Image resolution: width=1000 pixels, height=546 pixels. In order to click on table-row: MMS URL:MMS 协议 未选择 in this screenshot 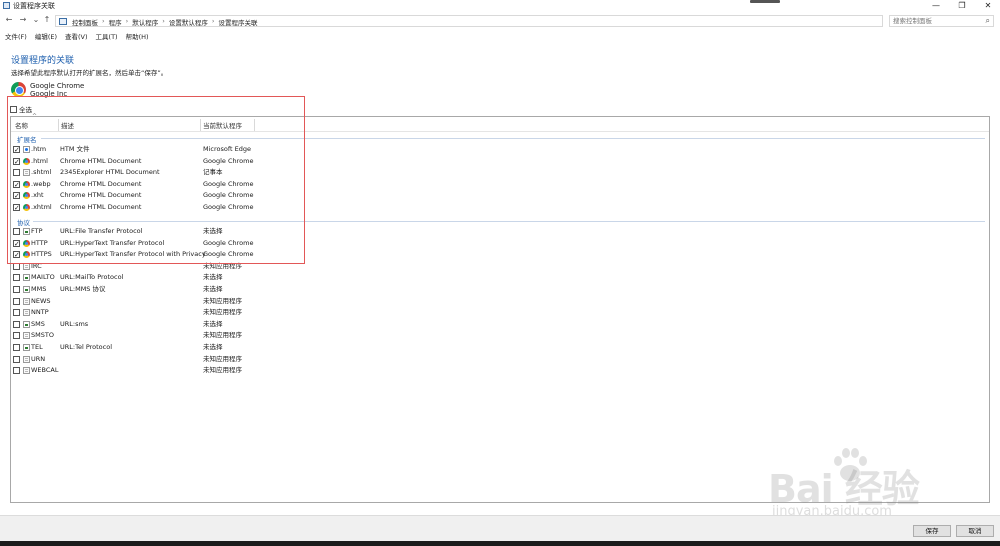, I will do `click(163, 289)`.